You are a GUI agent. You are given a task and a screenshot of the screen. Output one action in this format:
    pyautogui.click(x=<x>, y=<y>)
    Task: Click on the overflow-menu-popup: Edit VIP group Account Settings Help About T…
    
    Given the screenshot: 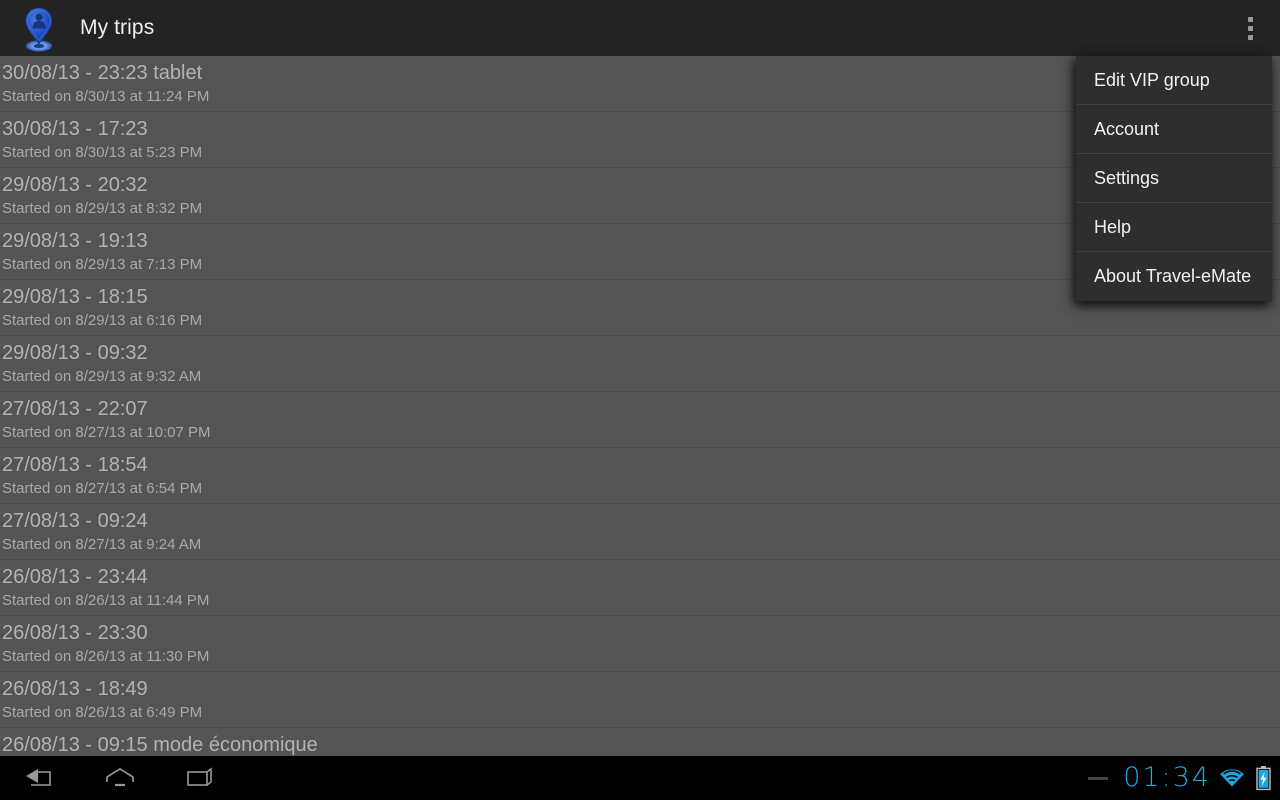 What is the action you would take?
    pyautogui.click(x=1174, y=178)
    